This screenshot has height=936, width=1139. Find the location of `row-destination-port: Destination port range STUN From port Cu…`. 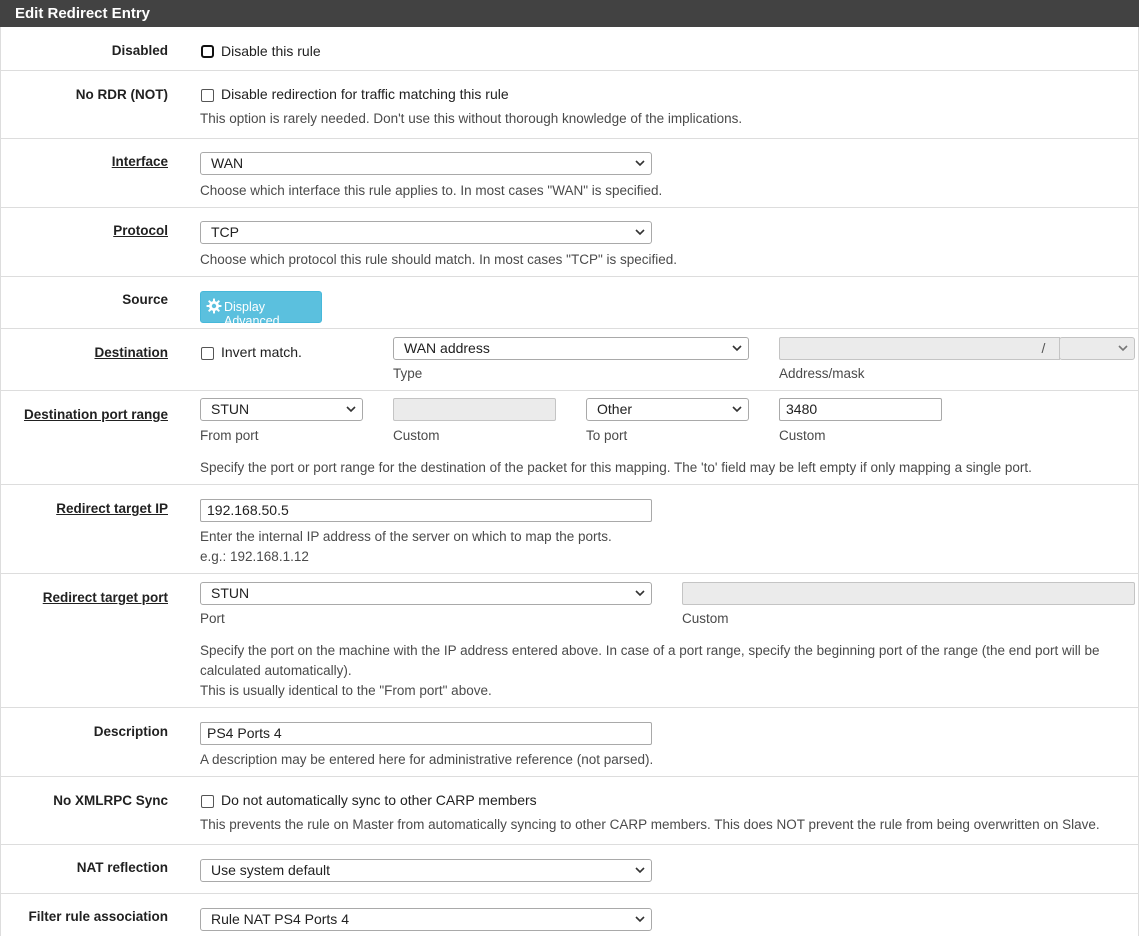

row-destination-port: Destination port range STUN From port Cu… is located at coordinates (569, 438).